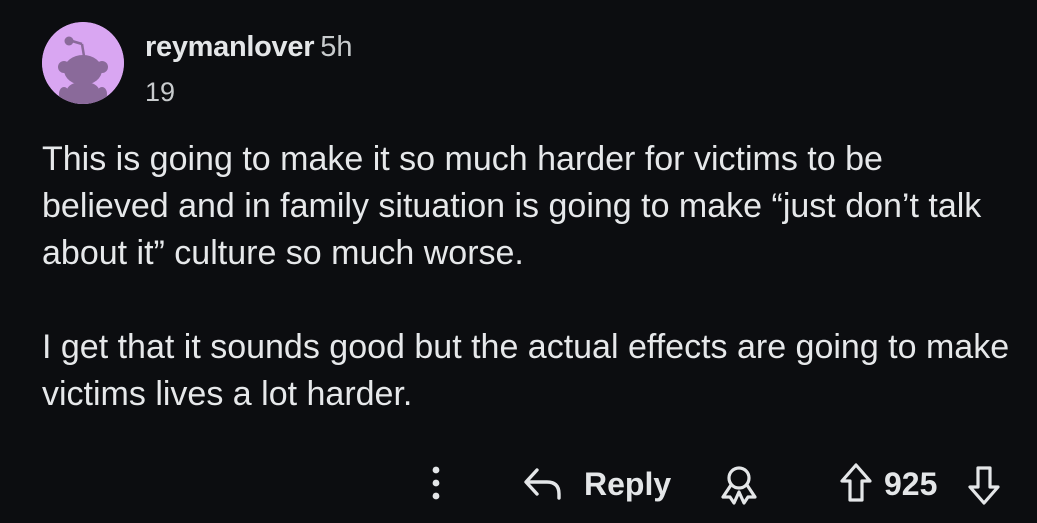 The image size is (1037, 523). What do you see at coordinates (336, 47) in the screenshot?
I see `comment-timestamp: 5h` at bounding box center [336, 47].